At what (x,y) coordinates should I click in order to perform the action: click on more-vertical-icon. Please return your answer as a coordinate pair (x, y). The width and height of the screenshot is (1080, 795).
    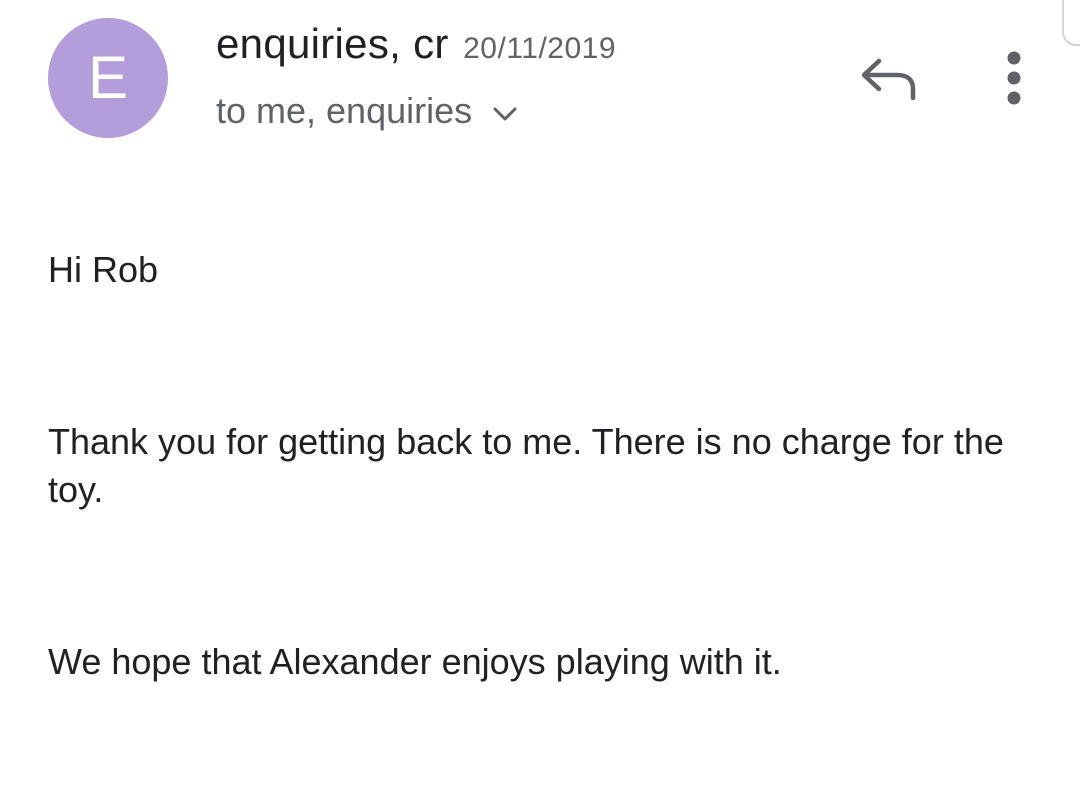
    Looking at the image, I should click on (1014, 78).